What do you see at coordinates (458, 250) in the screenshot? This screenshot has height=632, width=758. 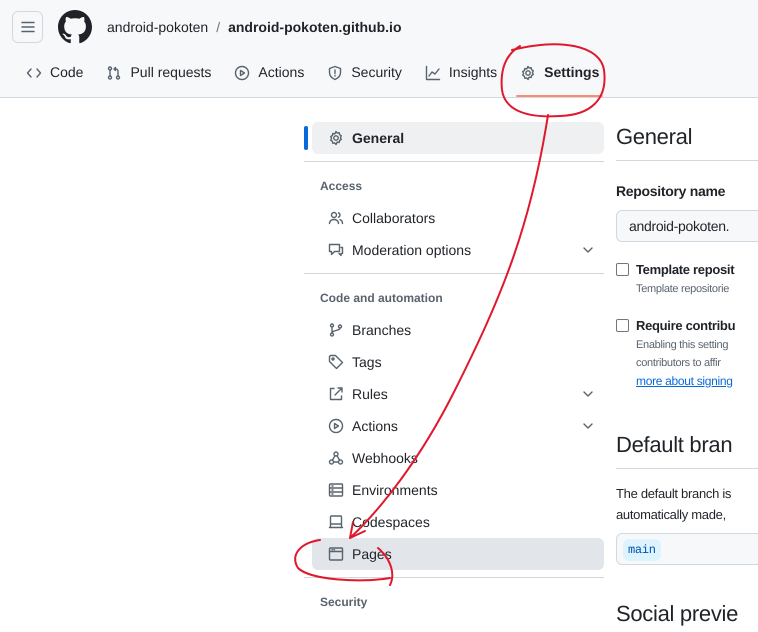 I see `sidebar-item: Moderation options` at bounding box center [458, 250].